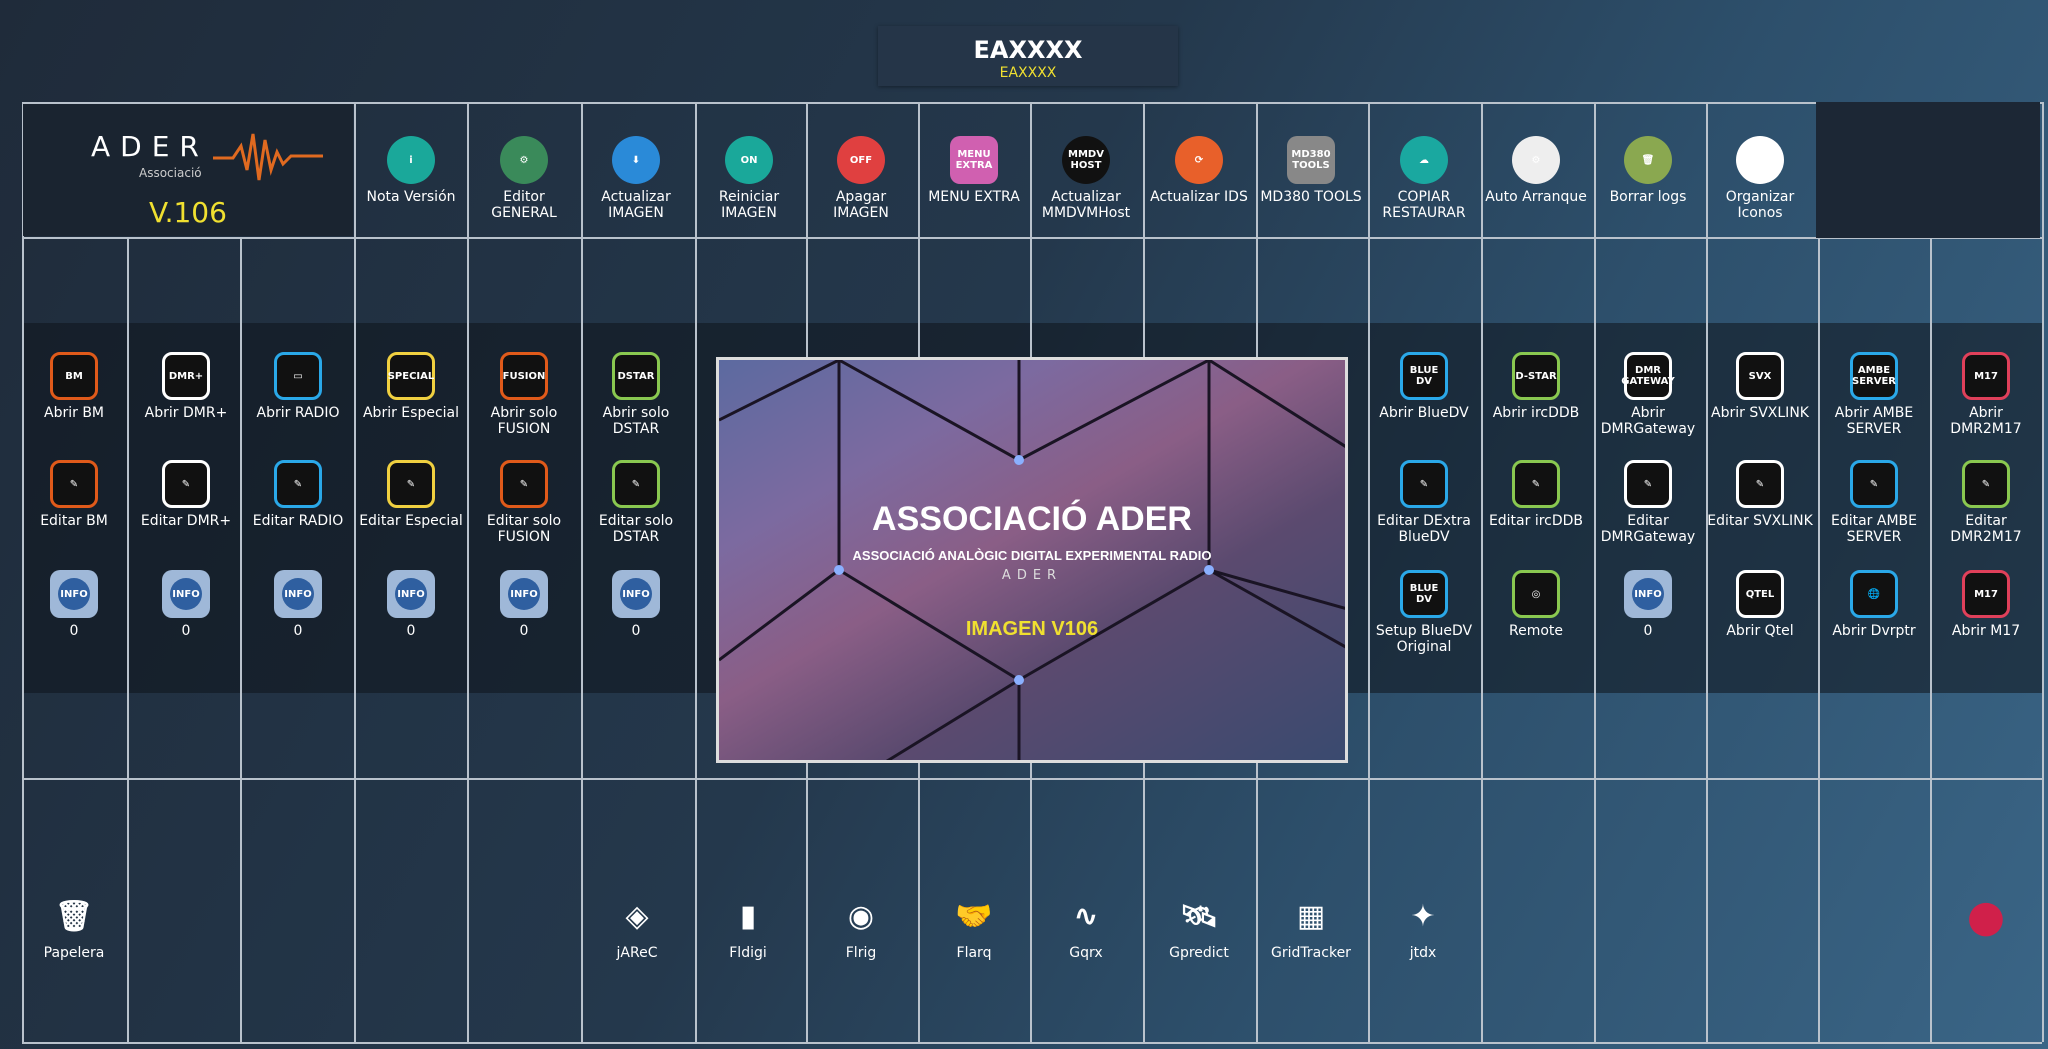  What do you see at coordinates (1423, 926) in the screenshot?
I see `jtdx-launcher: ✦ jtdx` at bounding box center [1423, 926].